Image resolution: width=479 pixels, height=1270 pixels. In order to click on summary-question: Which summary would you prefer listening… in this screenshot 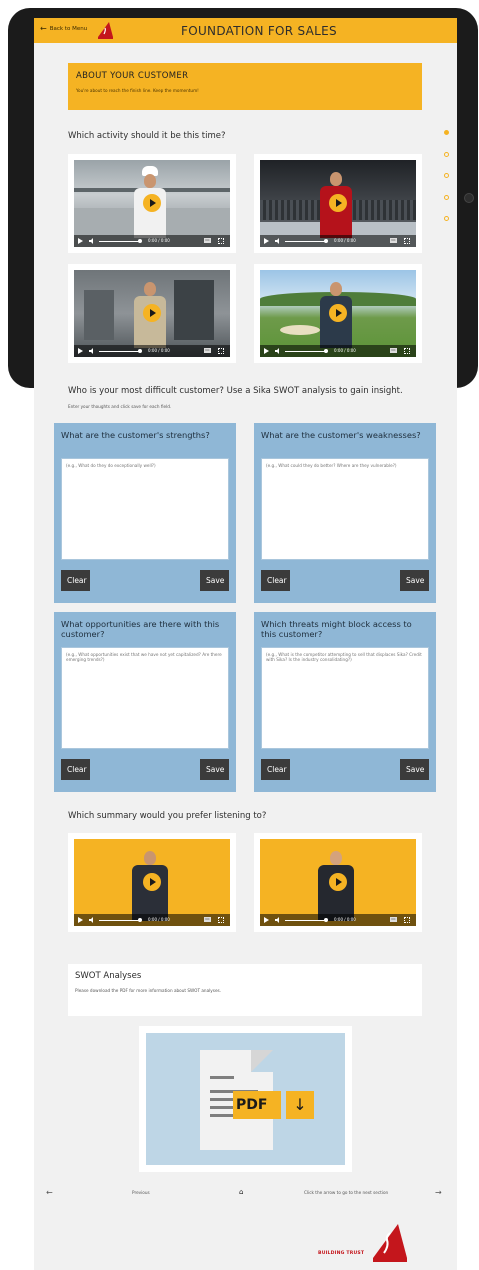, I will do `click(167, 816)`.